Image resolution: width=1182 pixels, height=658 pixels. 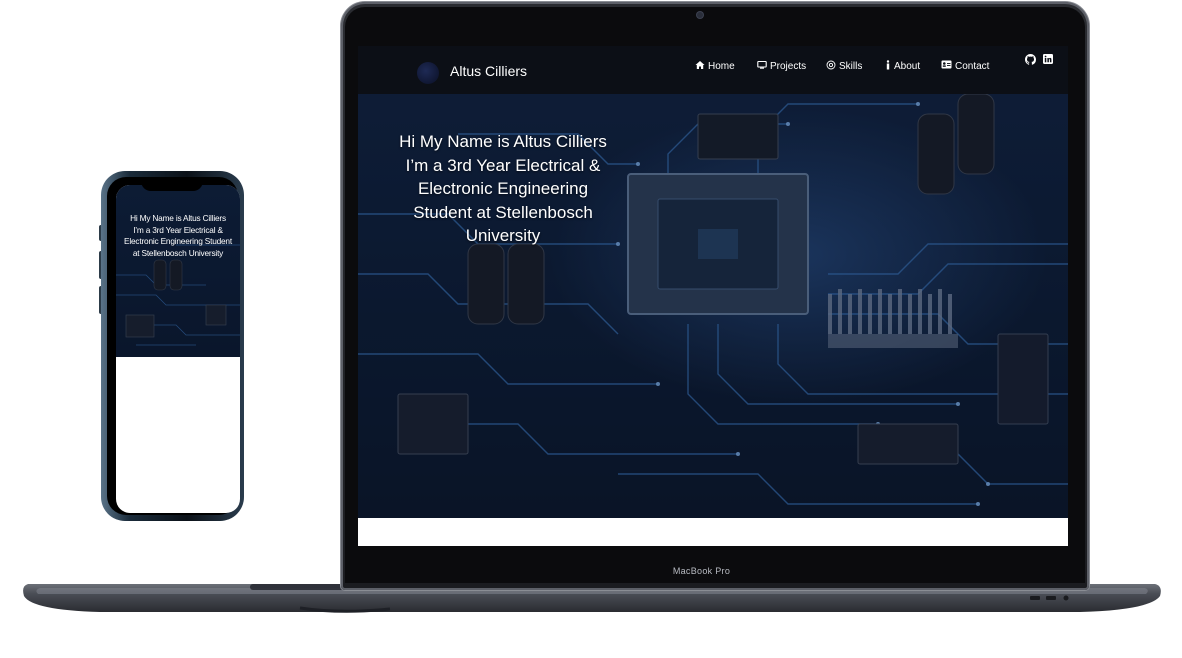 I want to click on nav-item-about: About, so click(x=902, y=66).